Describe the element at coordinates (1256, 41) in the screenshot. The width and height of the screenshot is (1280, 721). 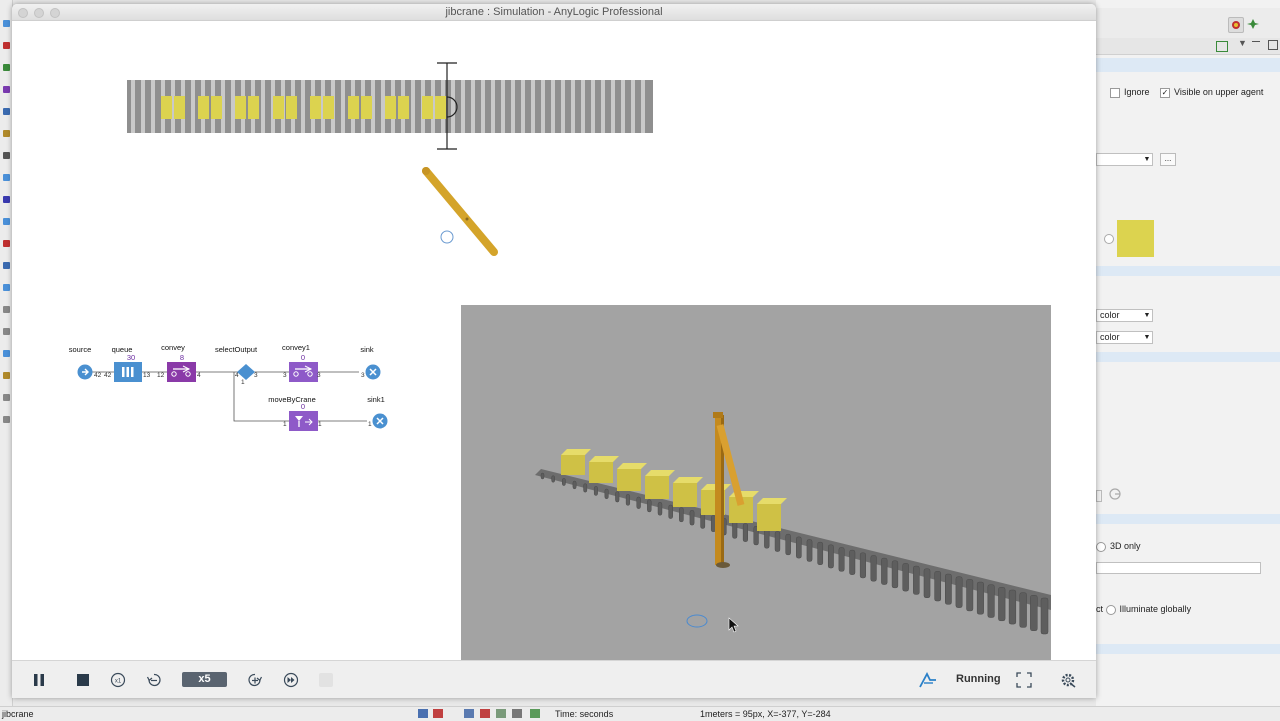
I see `minimize-icon` at that location.